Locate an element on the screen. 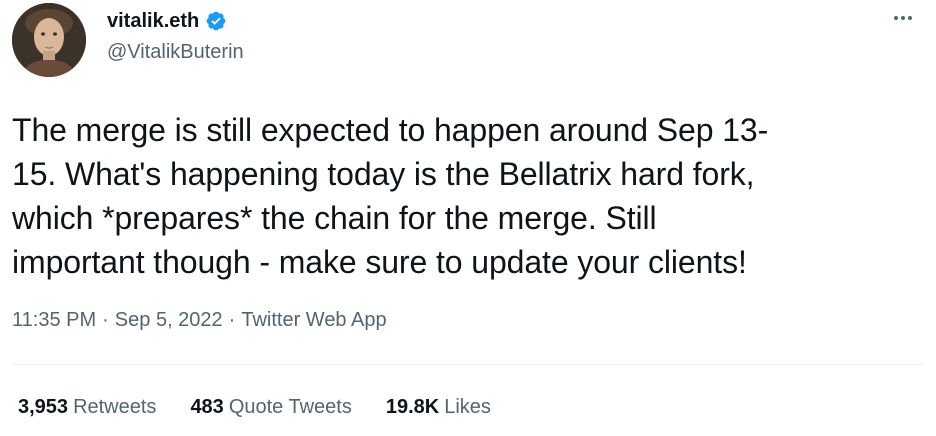  more-horizontal-icon is located at coordinates (903, 18).